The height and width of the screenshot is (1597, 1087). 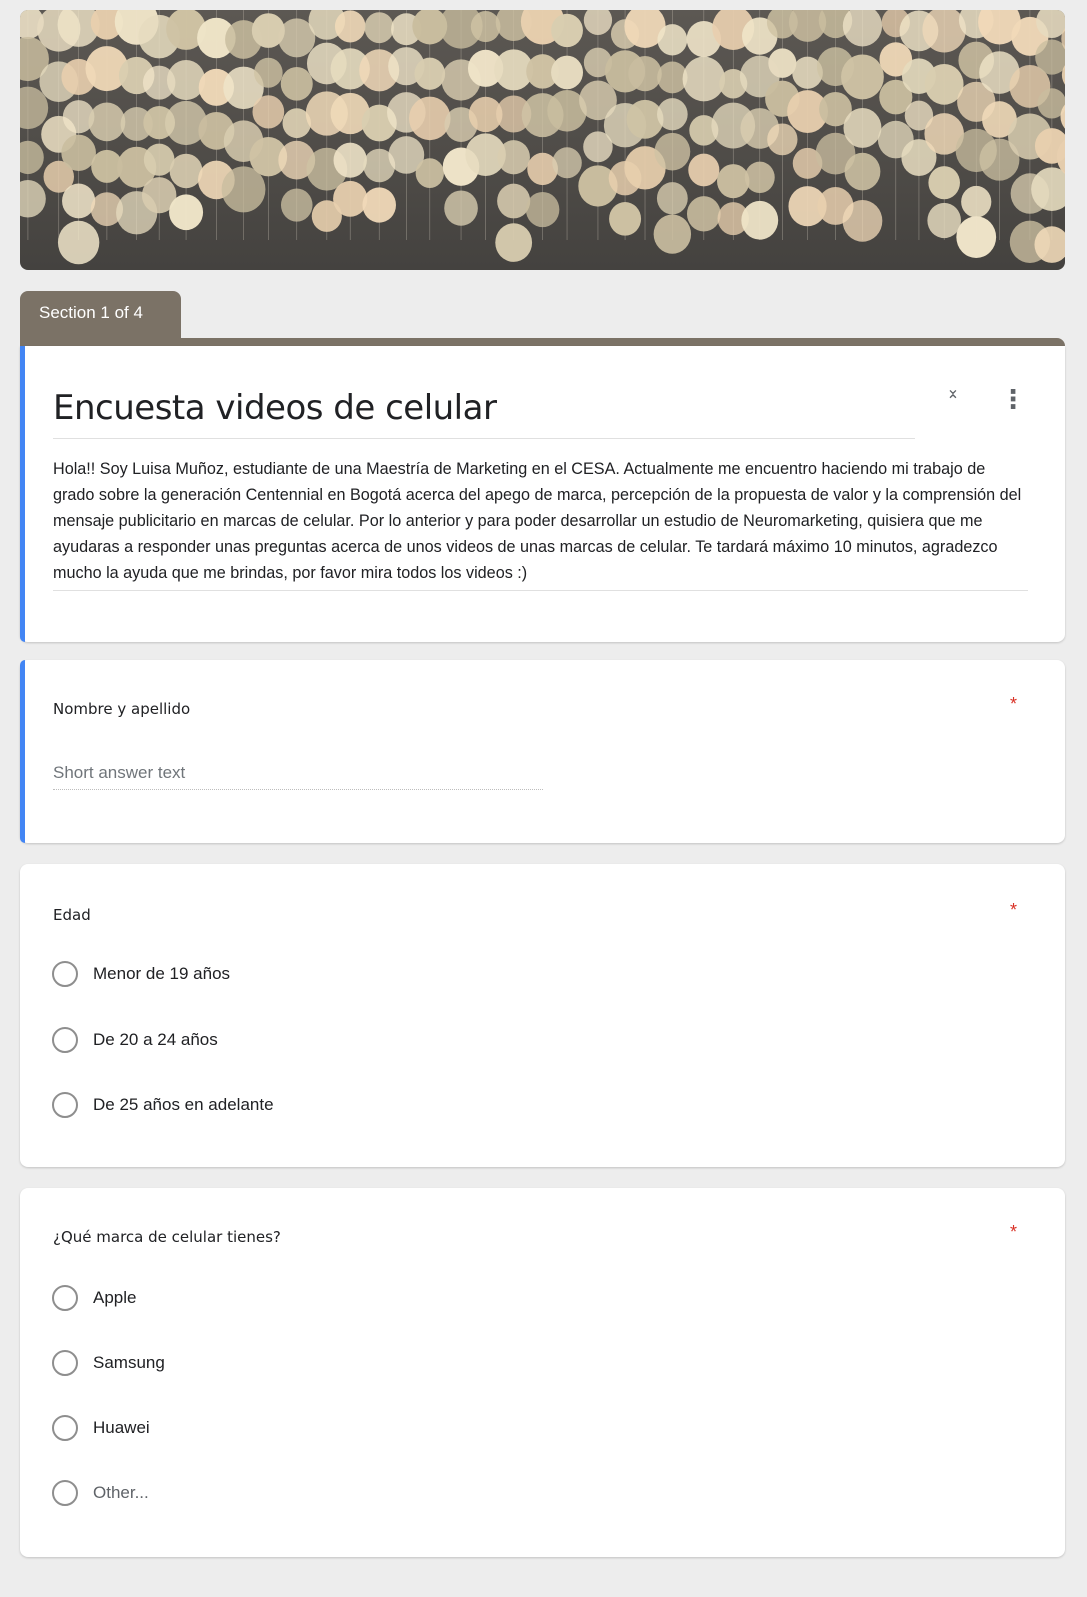 I want to click on form-title: Encuesta videos de celular, so click(x=484, y=413).